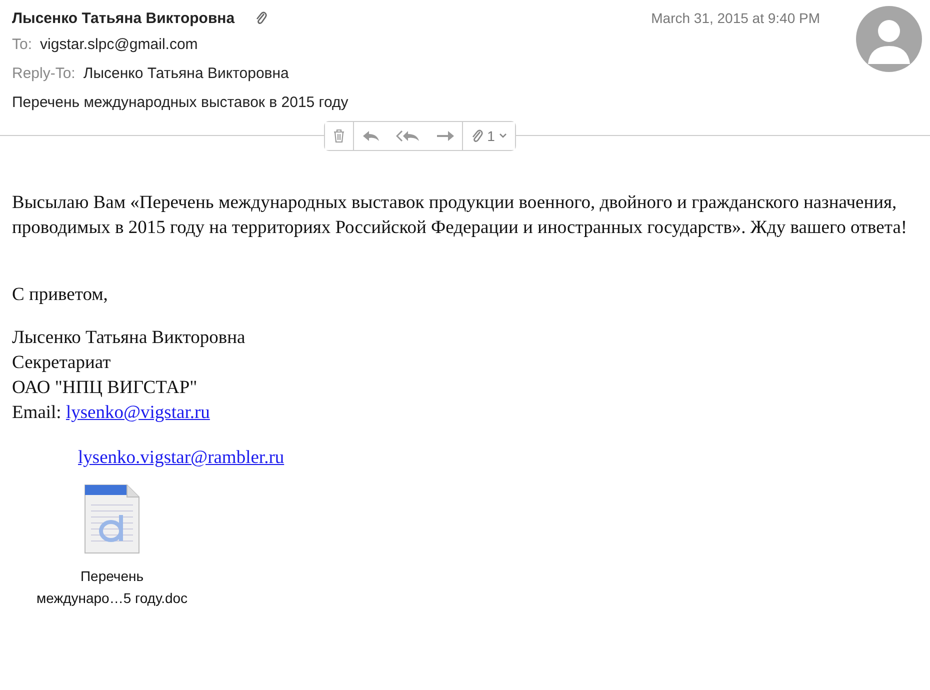 The image size is (930, 690). I want to click on reply-icon, so click(371, 136).